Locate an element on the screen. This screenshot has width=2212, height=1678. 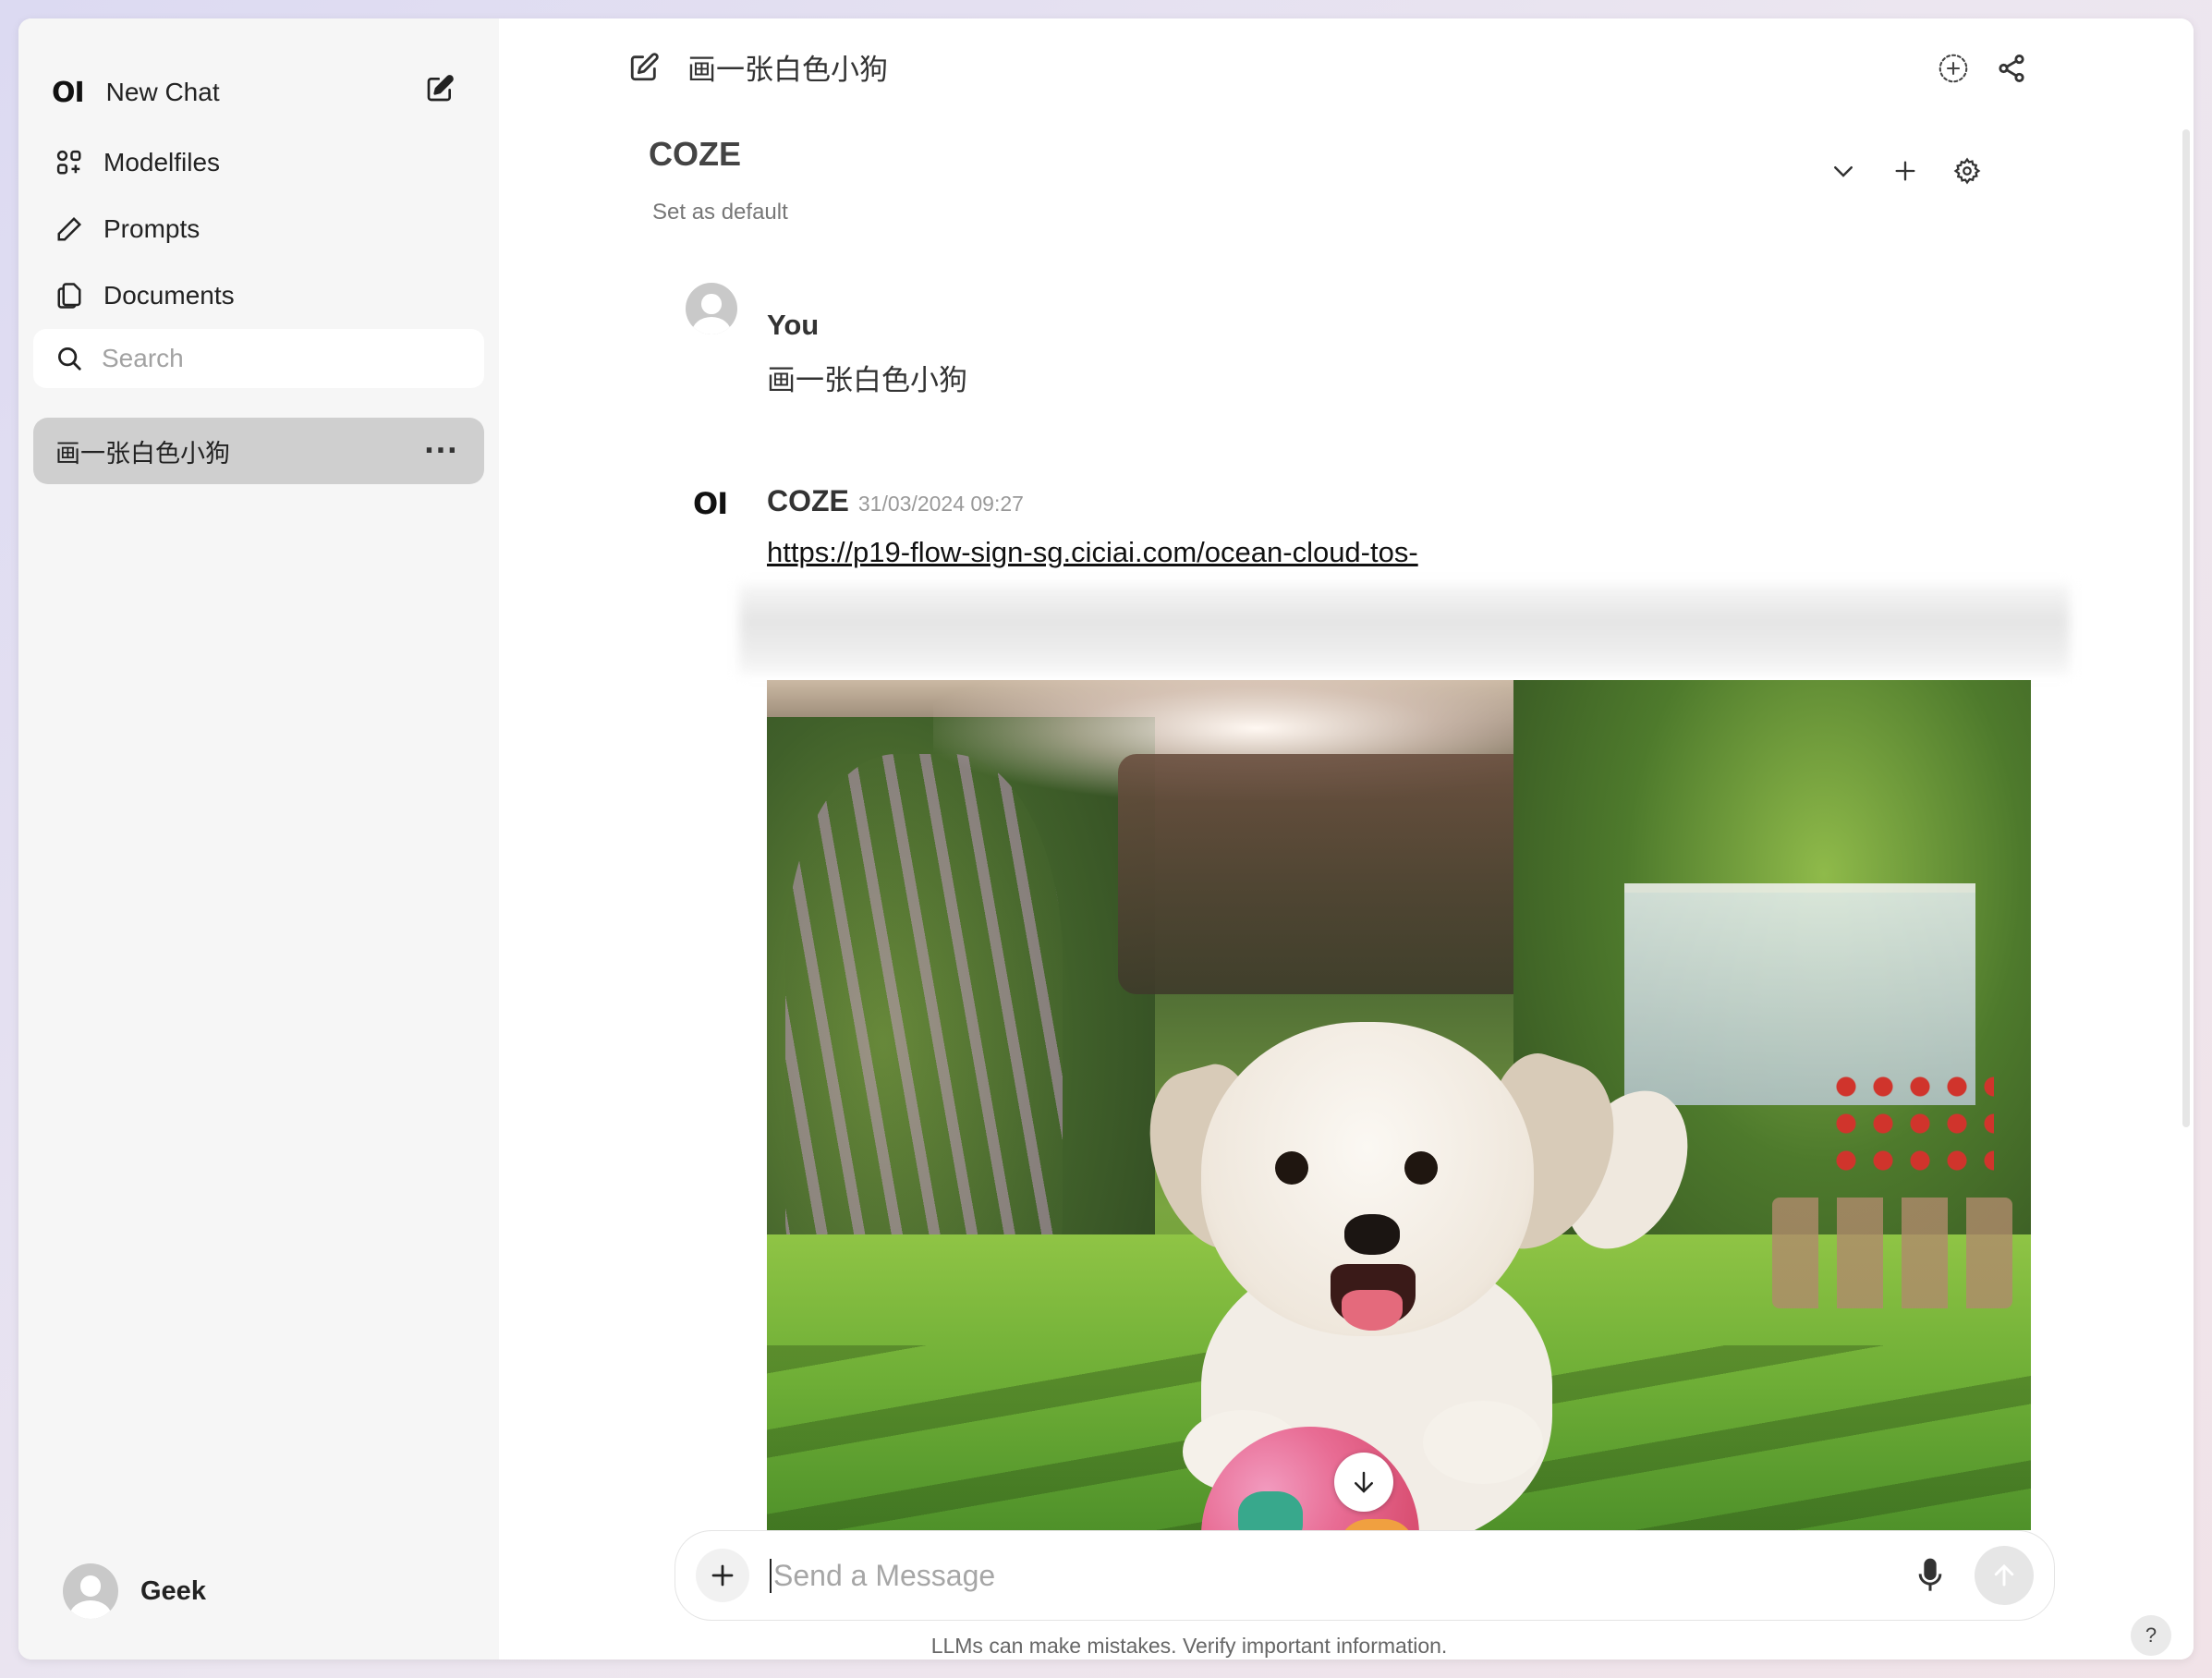
new-chat-row: OI New Chat is located at coordinates (136, 92).